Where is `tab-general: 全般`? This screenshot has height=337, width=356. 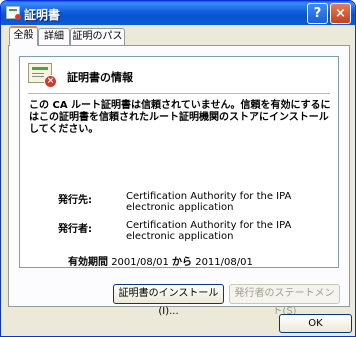
tab-general: 全般 is located at coordinates (23, 36).